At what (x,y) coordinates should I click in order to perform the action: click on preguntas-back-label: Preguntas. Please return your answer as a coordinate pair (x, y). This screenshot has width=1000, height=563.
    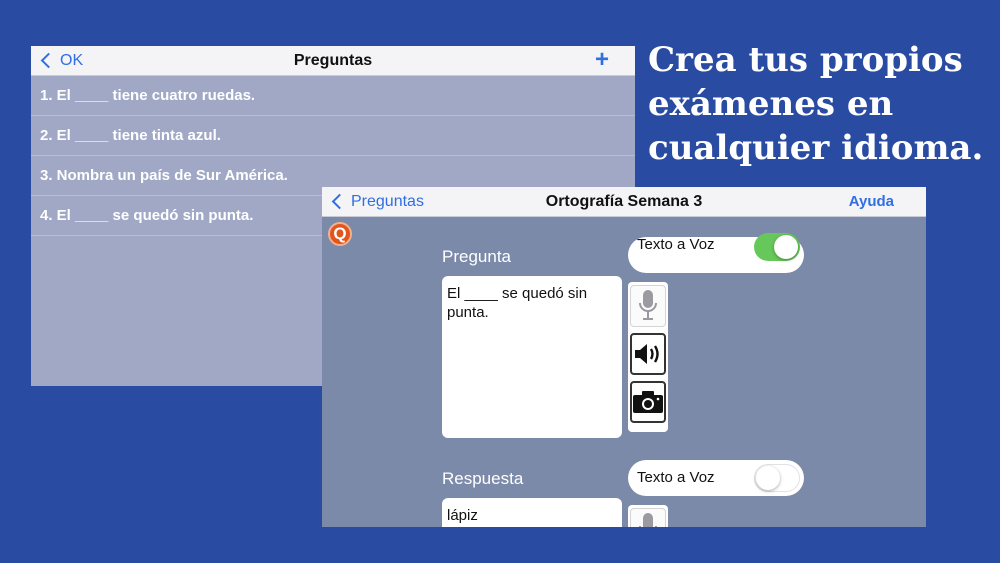
    Looking at the image, I should click on (387, 201).